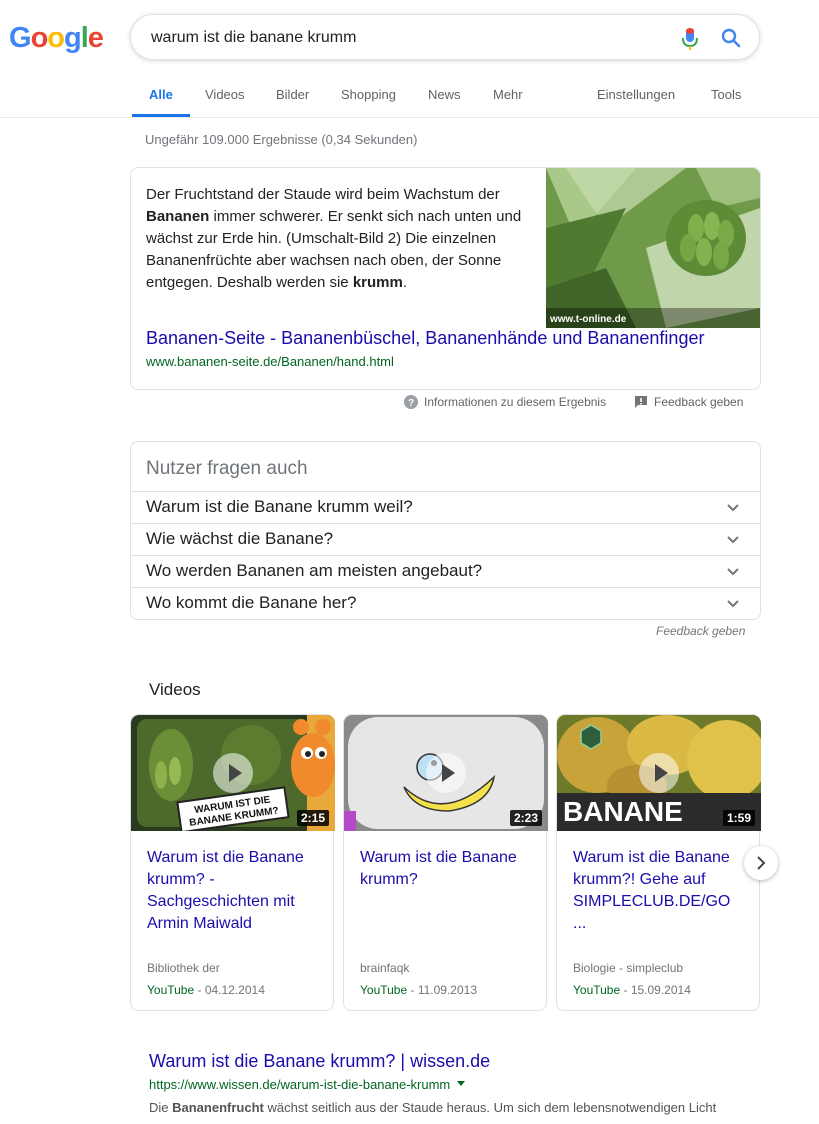 Image resolution: width=819 pixels, height=1124 pixels. What do you see at coordinates (240, 538) in the screenshot?
I see `paa-question-text: Wie wächst die Banane?` at bounding box center [240, 538].